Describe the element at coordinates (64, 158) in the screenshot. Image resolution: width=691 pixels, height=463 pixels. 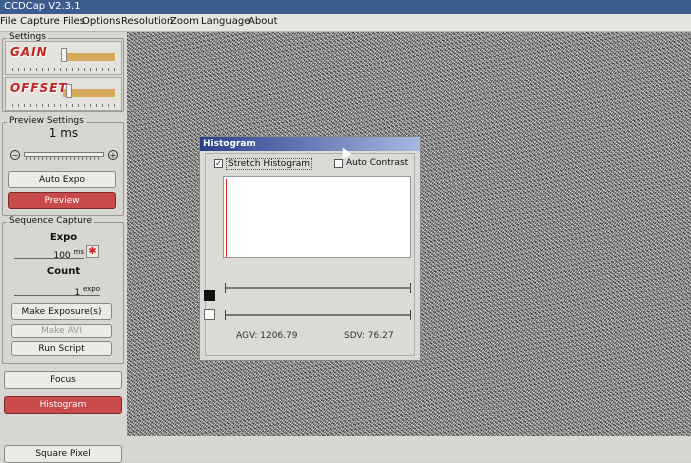
I see `preview-slider-ticks` at that location.